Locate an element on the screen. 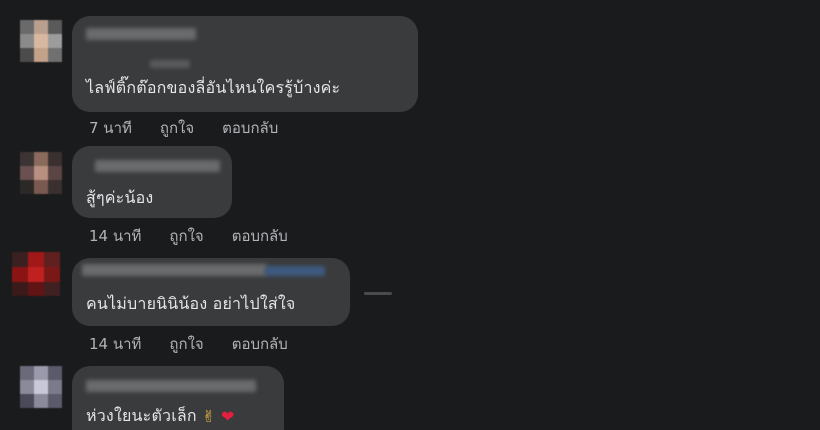 Image resolution: width=820 pixels, height=430 pixels. divider is located at coordinates (378, 293).